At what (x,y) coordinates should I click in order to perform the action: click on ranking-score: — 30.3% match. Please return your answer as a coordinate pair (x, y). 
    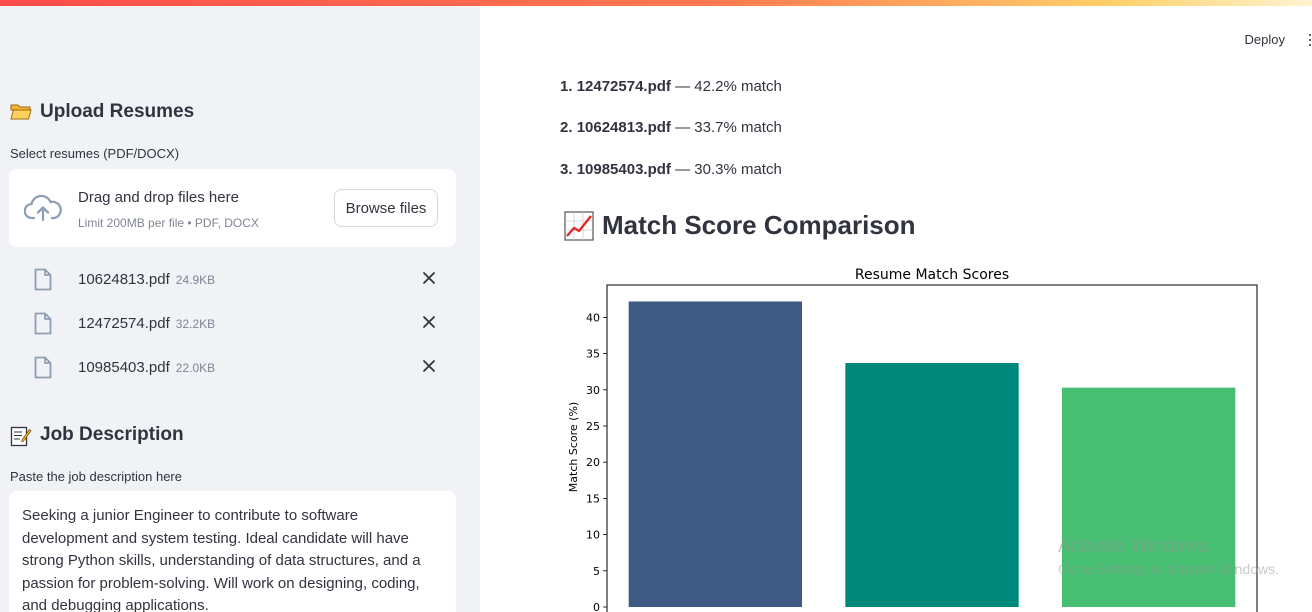
    Looking at the image, I should click on (728, 169).